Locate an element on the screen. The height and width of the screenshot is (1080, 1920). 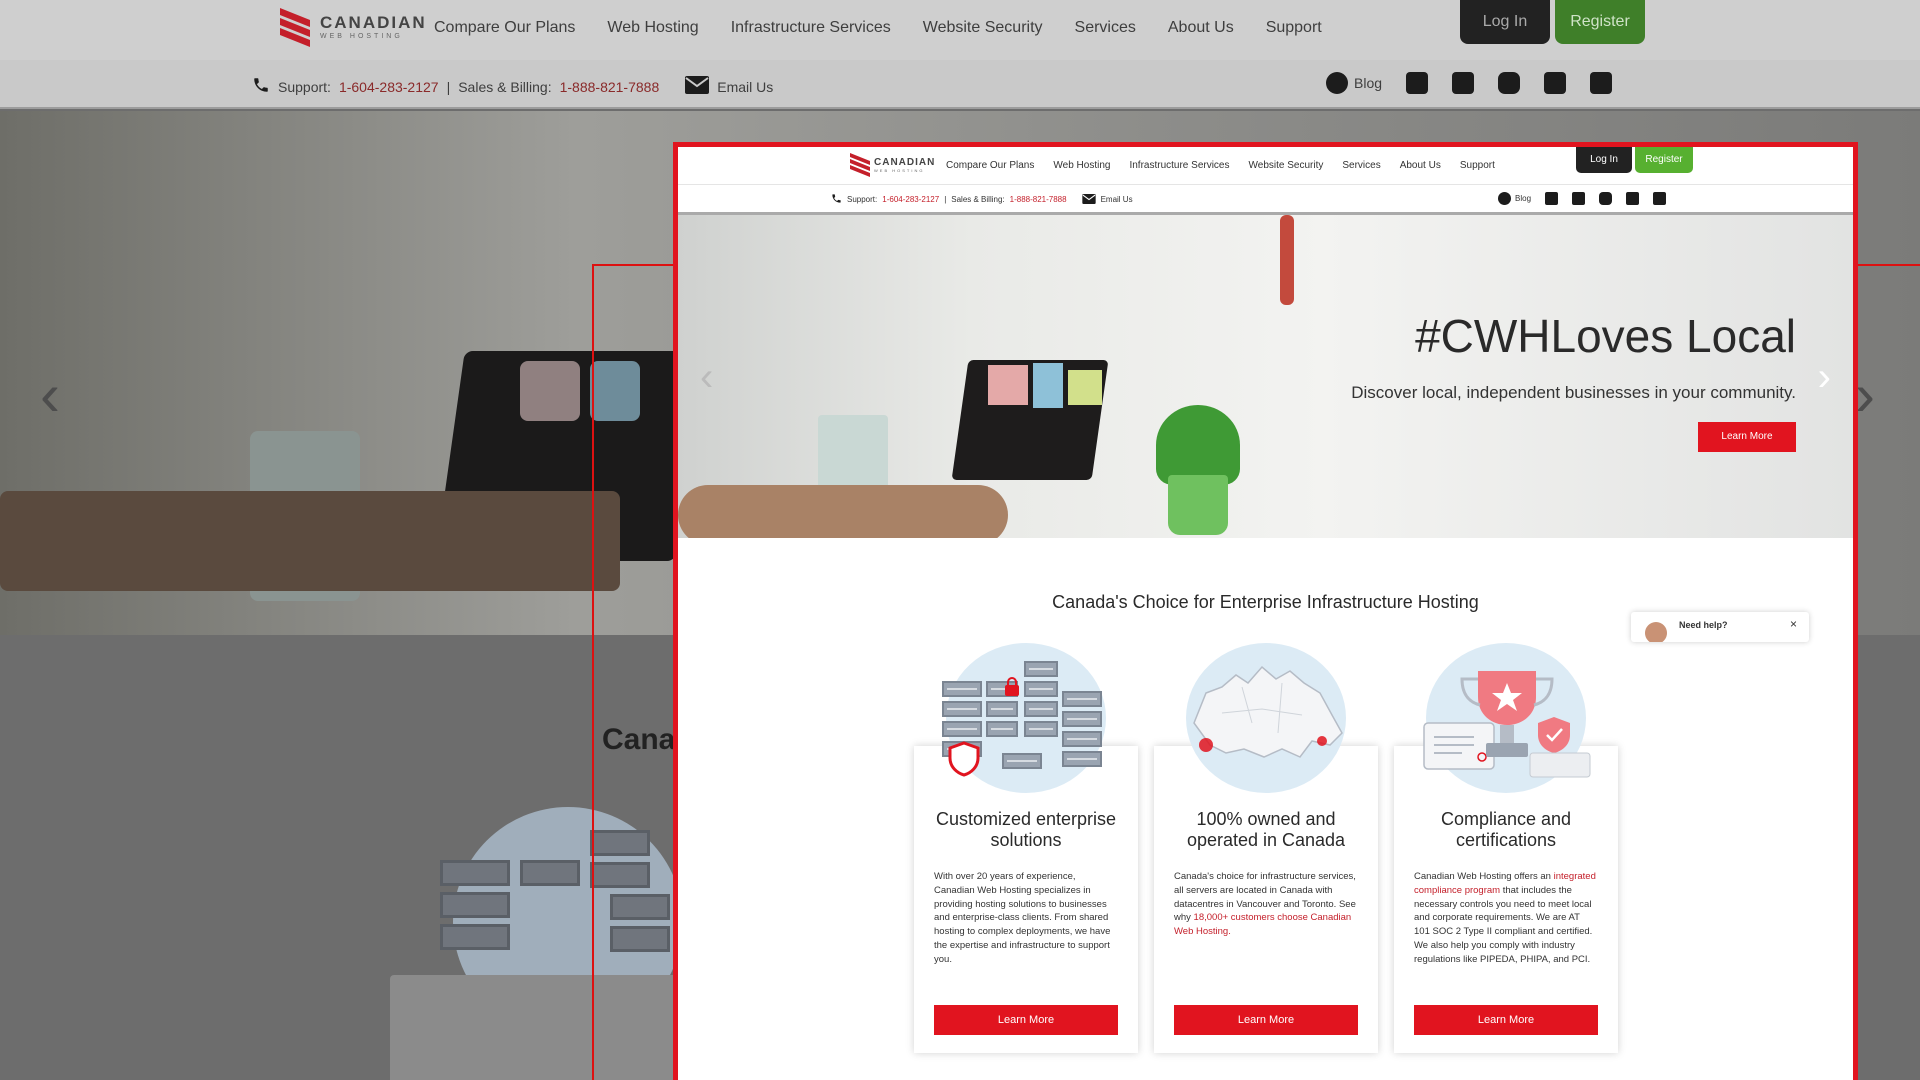
bg-sticky-note is located at coordinates (550, 391).